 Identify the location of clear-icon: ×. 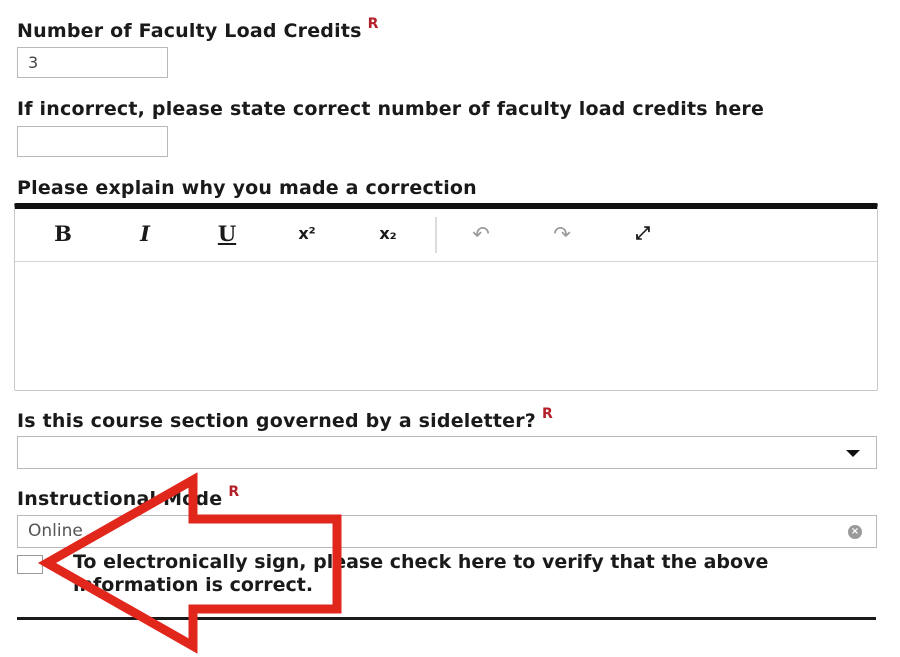
(855, 532).